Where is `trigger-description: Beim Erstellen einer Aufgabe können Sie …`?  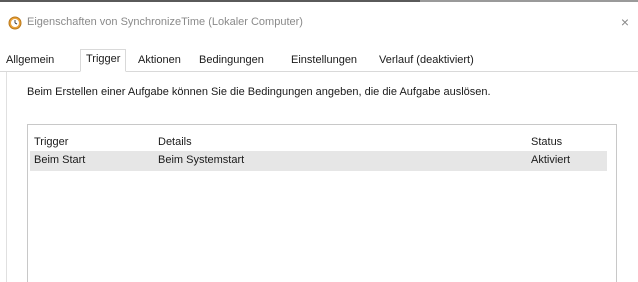
trigger-description: Beim Erstellen einer Aufgabe können Sie … is located at coordinates (259, 92).